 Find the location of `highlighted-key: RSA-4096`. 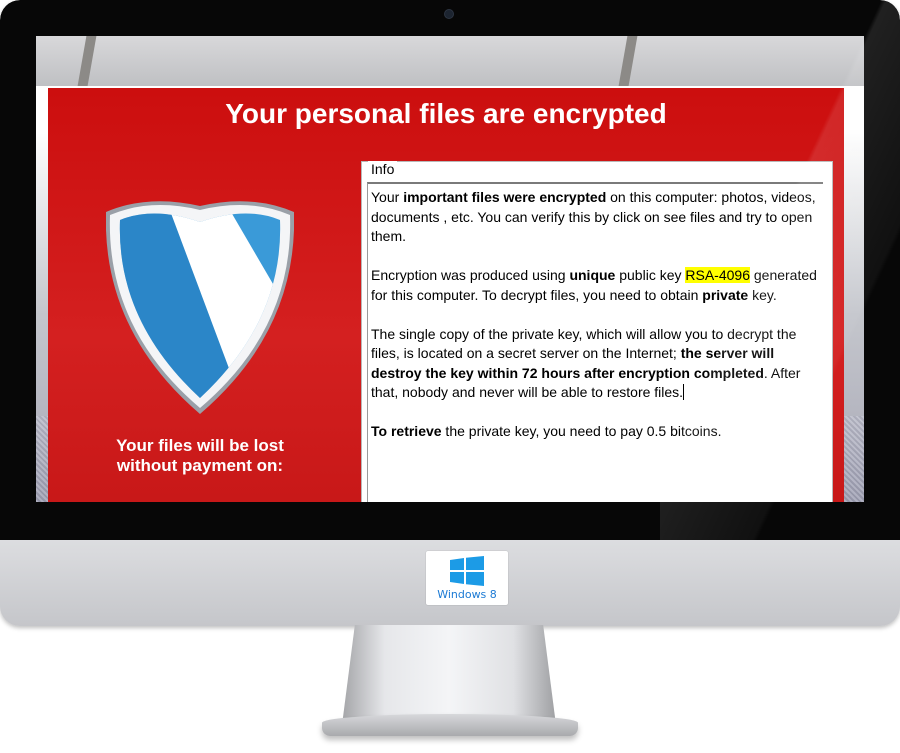

highlighted-key: RSA-4096 is located at coordinates (717, 275).